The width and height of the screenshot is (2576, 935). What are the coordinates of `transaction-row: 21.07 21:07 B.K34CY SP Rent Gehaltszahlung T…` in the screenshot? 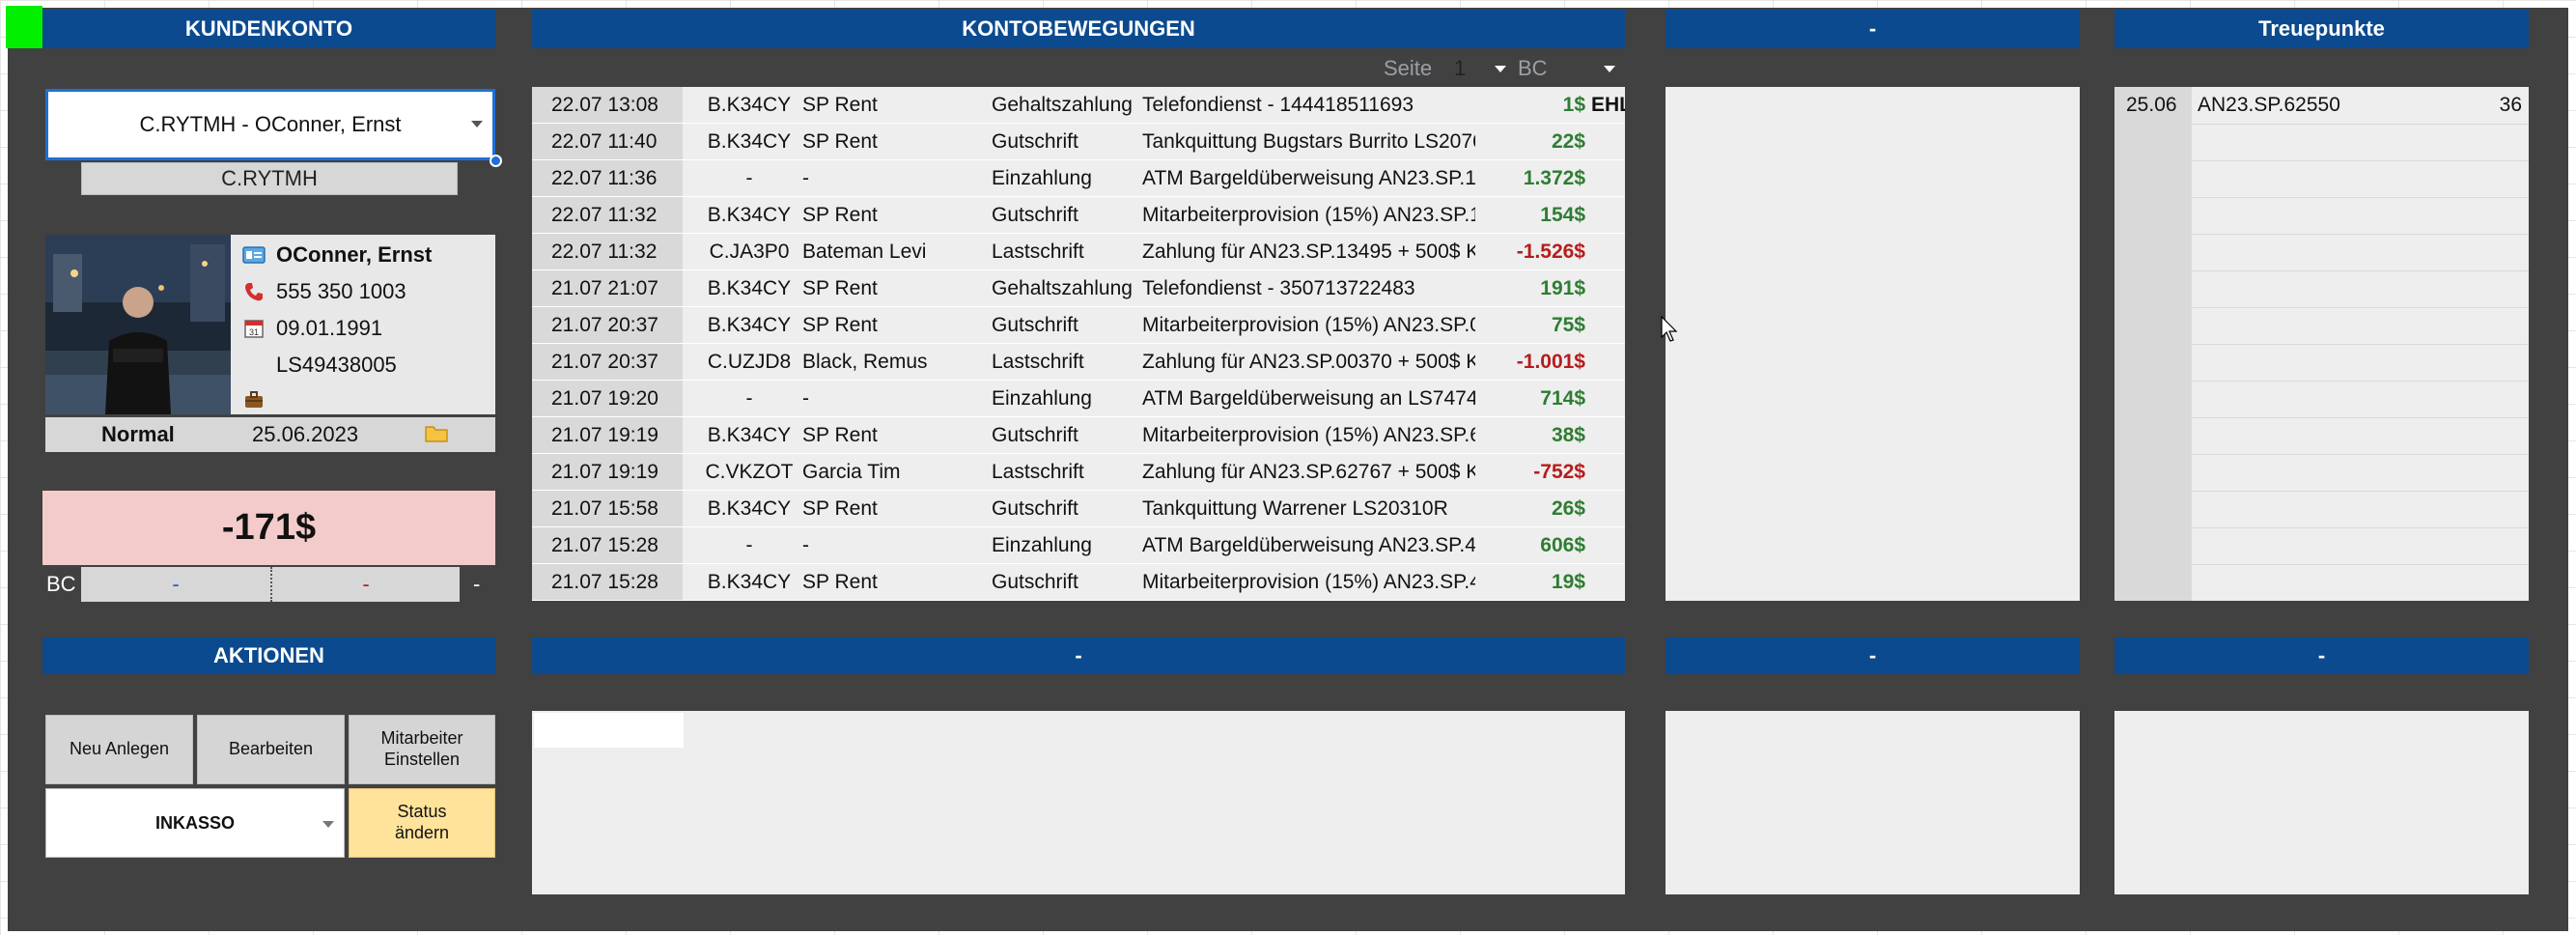 It's located at (1079, 288).